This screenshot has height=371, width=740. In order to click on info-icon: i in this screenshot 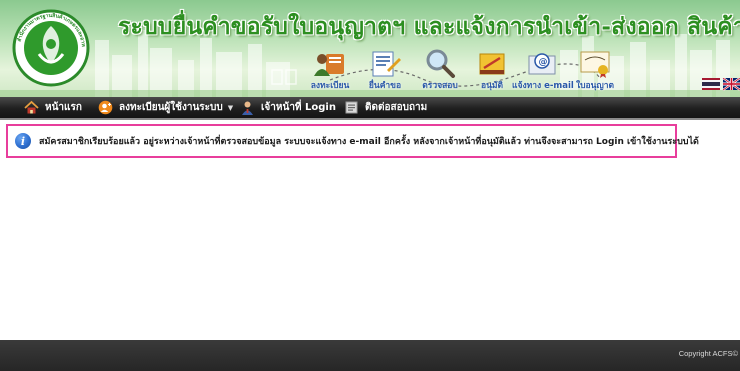, I will do `click(23, 141)`.